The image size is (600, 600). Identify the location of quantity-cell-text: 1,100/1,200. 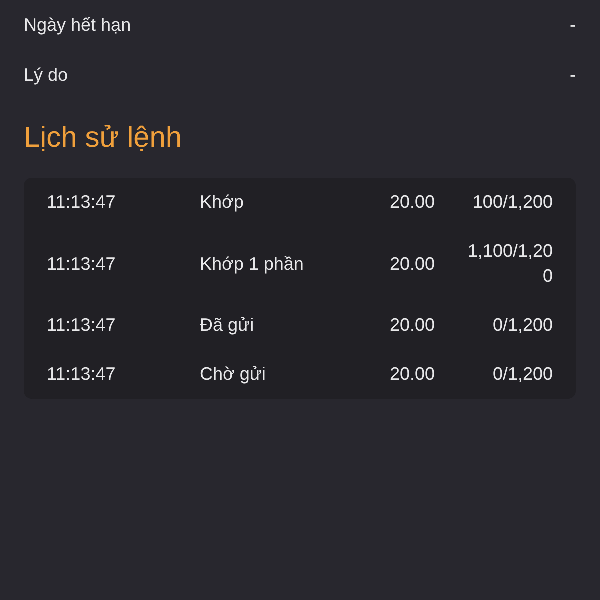
(509, 264).